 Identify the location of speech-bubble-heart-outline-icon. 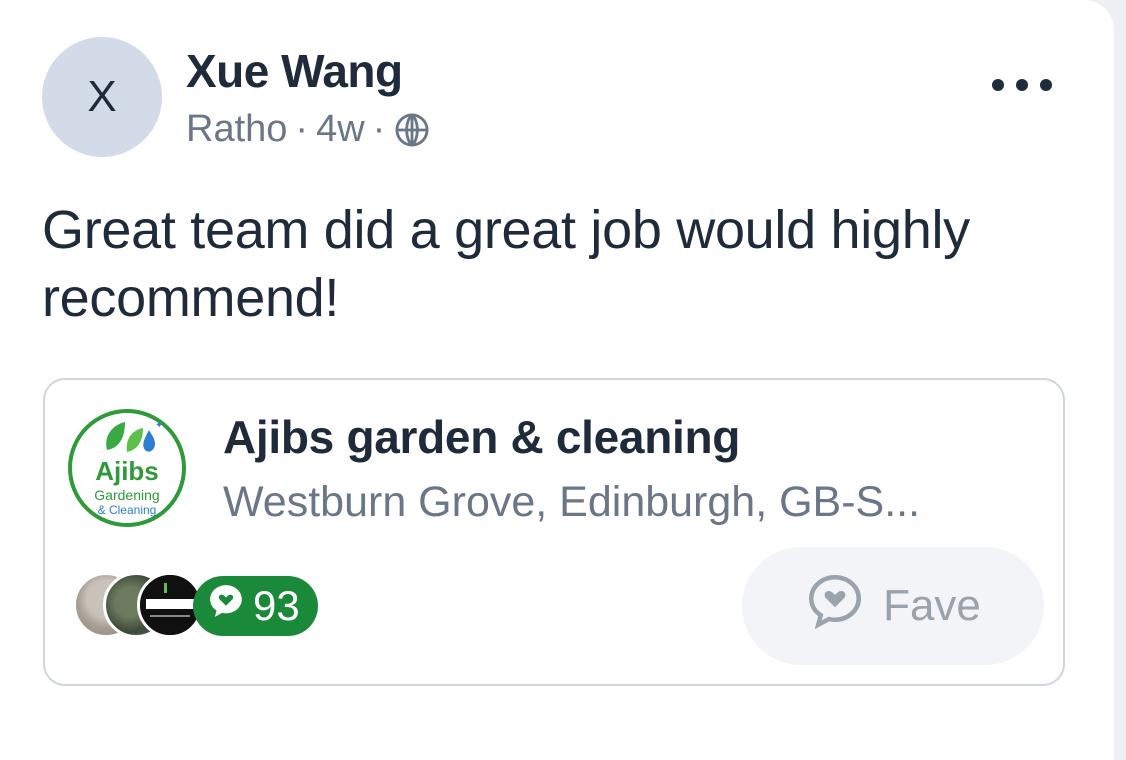
(835, 606).